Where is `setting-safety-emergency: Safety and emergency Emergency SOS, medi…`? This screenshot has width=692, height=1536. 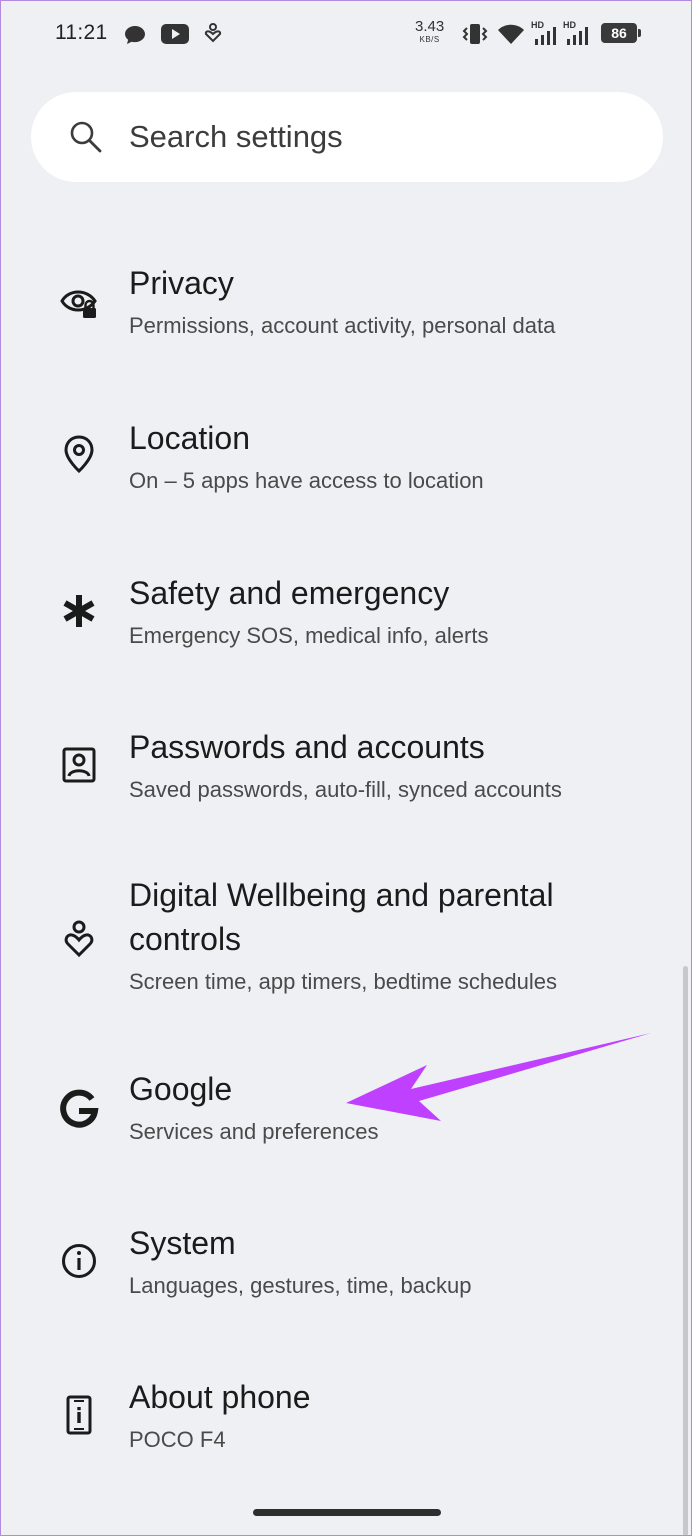 setting-safety-emergency: Safety and emergency Emergency SOS, medi… is located at coordinates (346, 623).